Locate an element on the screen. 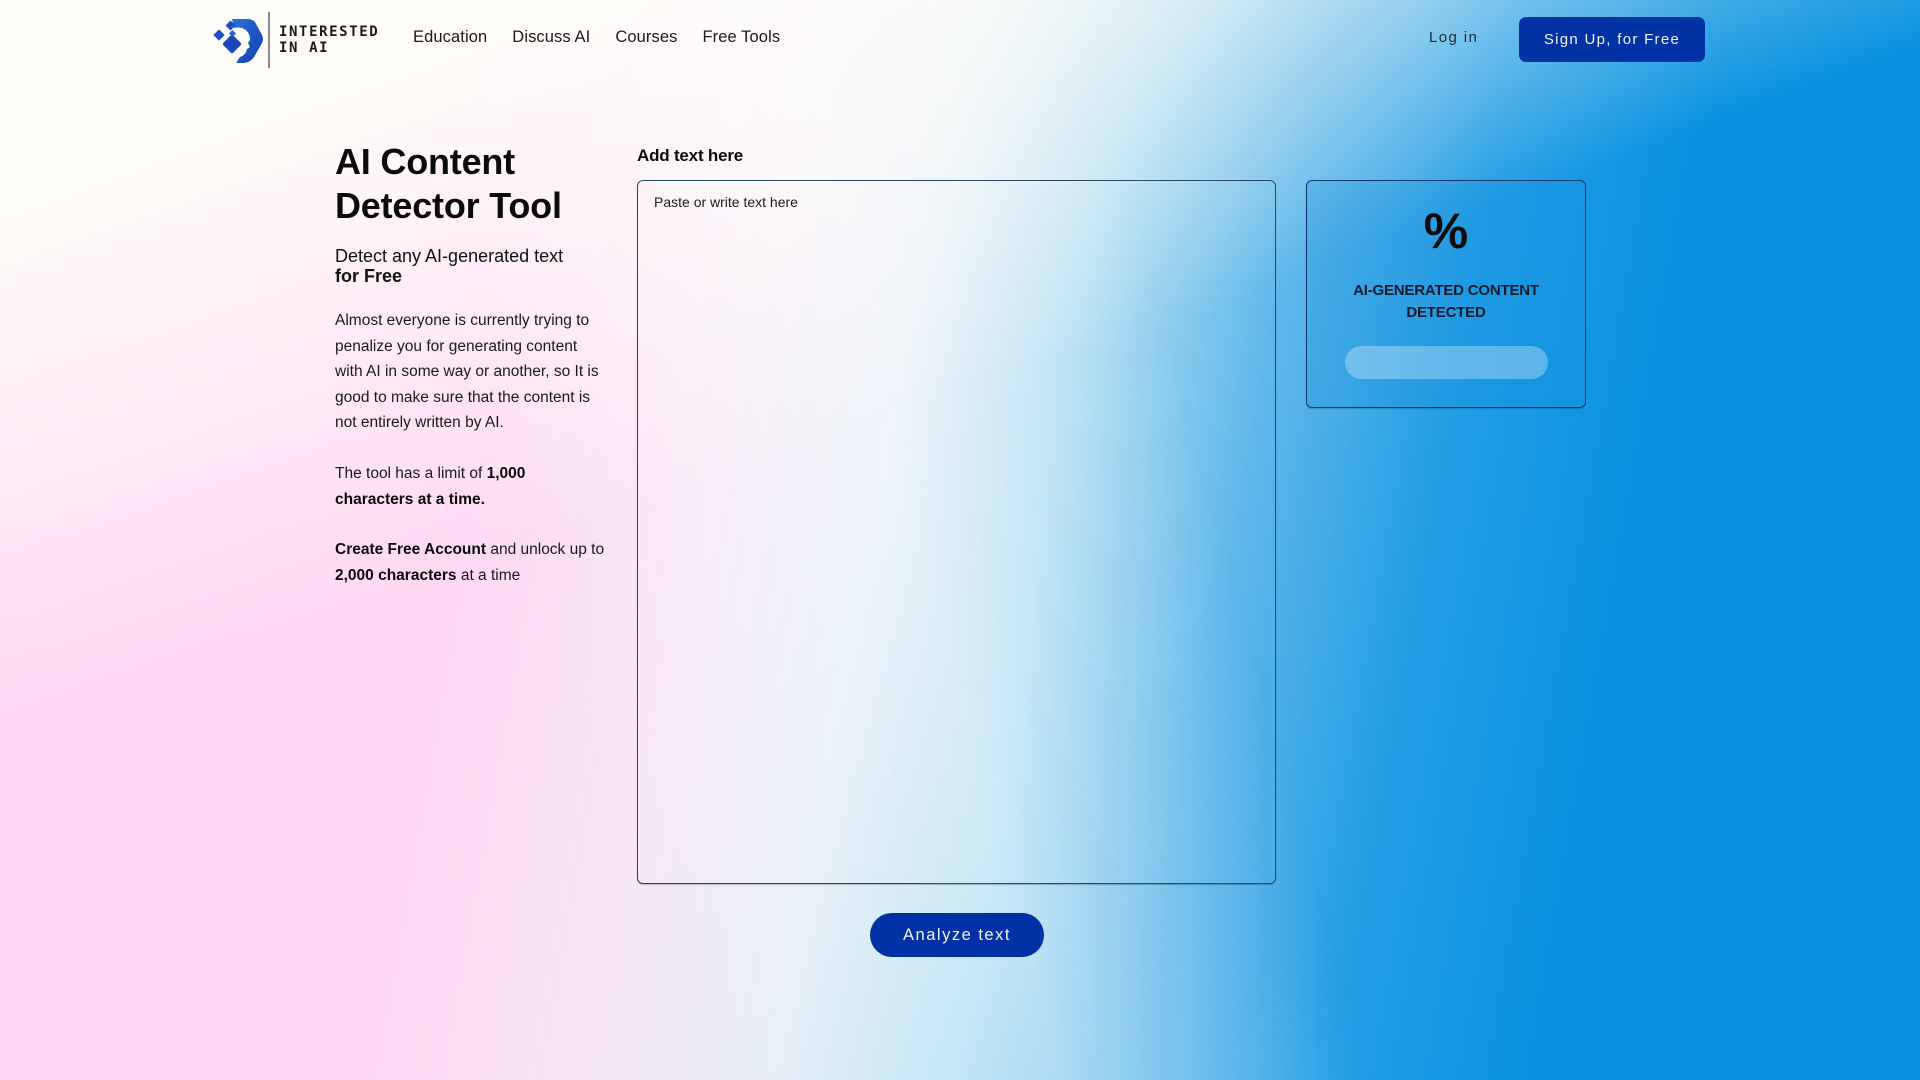  upgrade-limit: 2,000 characters is located at coordinates (396, 575).